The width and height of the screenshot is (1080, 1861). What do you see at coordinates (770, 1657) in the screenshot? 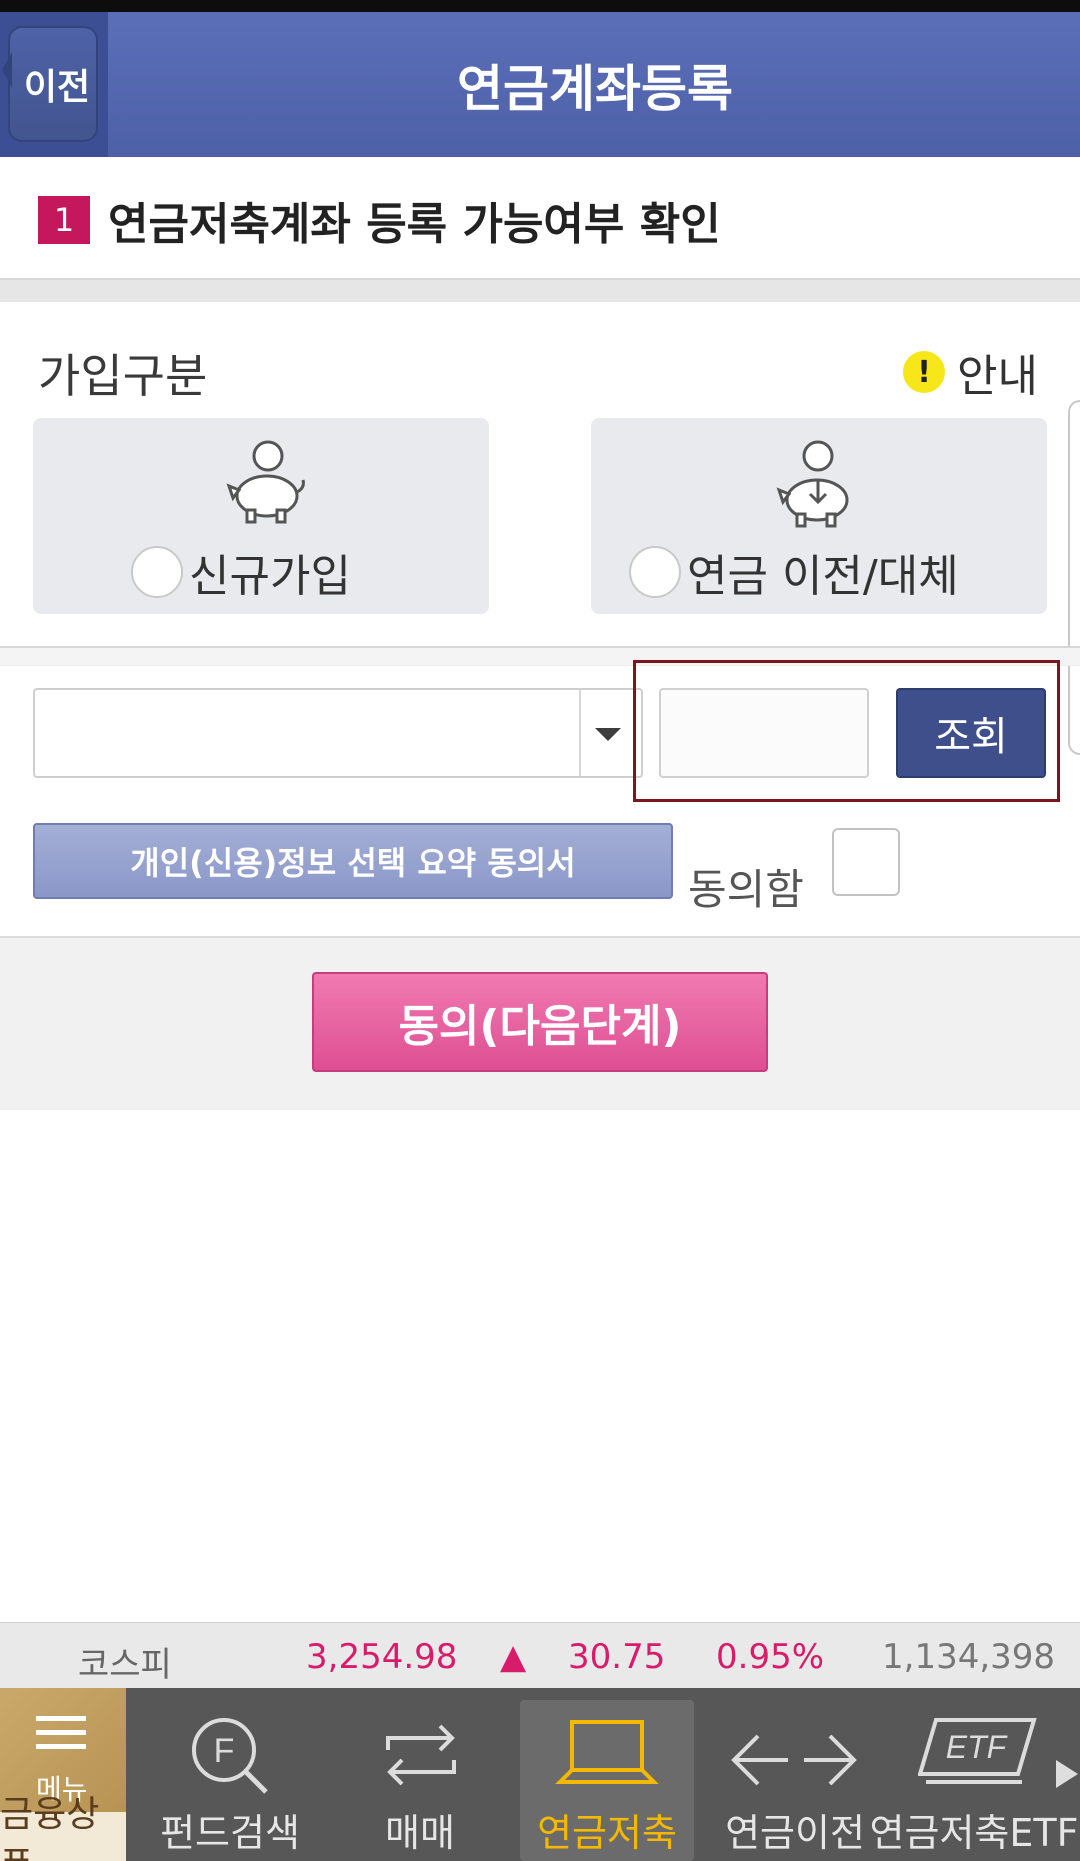
I see `ticker-rate: 0.95%` at bounding box center [770, 1657].